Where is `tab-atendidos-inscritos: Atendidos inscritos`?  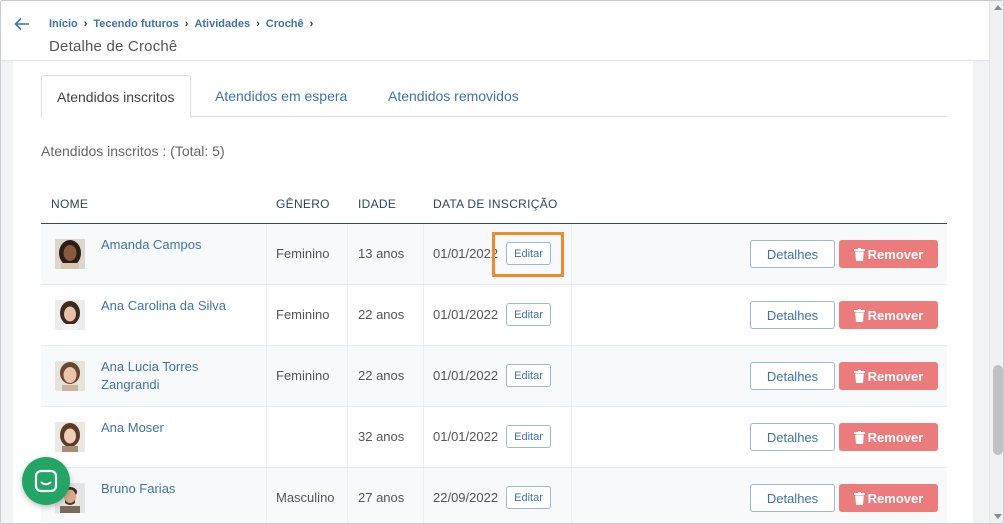 tab-atendidos-inscritos: Atendidos inscritos is located at coordinates (116, 96).